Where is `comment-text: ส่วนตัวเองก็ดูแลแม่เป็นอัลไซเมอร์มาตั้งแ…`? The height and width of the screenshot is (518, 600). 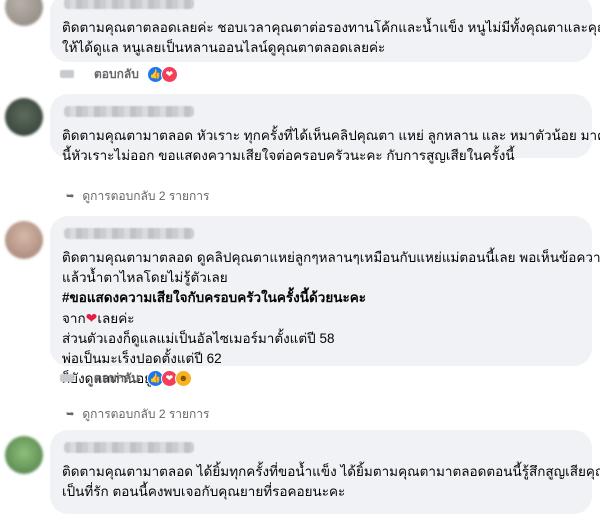
comment-text: ส่วนตัวเองก็ดูแลแม่เป็นอัลไซเมอร์มาตั้งแ… is located at coordinates (198, 338).